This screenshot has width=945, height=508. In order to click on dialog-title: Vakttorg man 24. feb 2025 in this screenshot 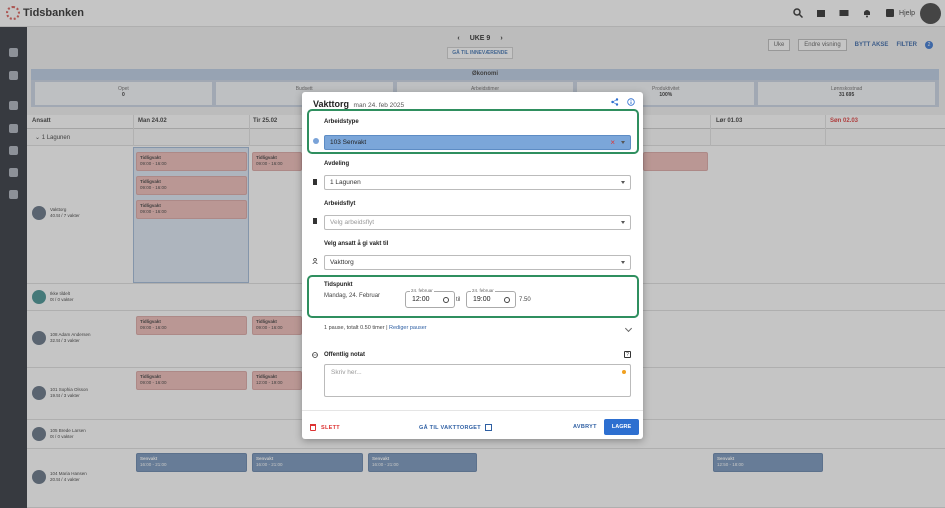, I will do `click(359, 104)`.